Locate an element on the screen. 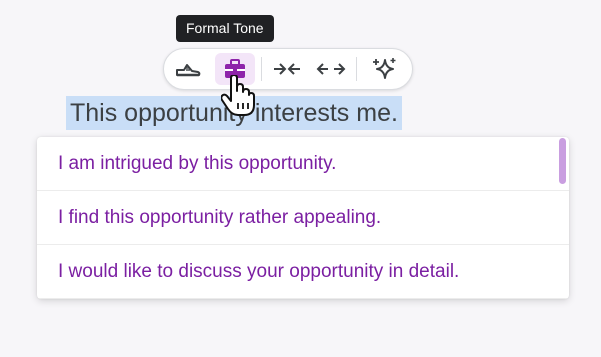 The height and width of the screenshot is (357, 601). elaborate-icon is located at coordinates (331, 69).